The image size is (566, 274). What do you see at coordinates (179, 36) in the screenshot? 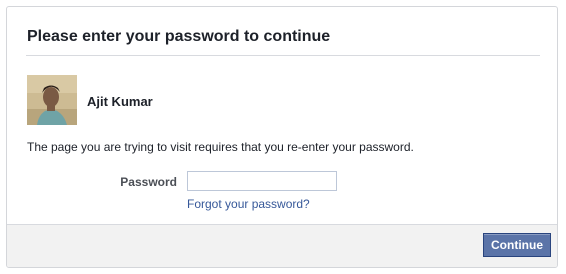
I see `dialog-title: Please enter your password to continue` at bounding box center [179, 36].